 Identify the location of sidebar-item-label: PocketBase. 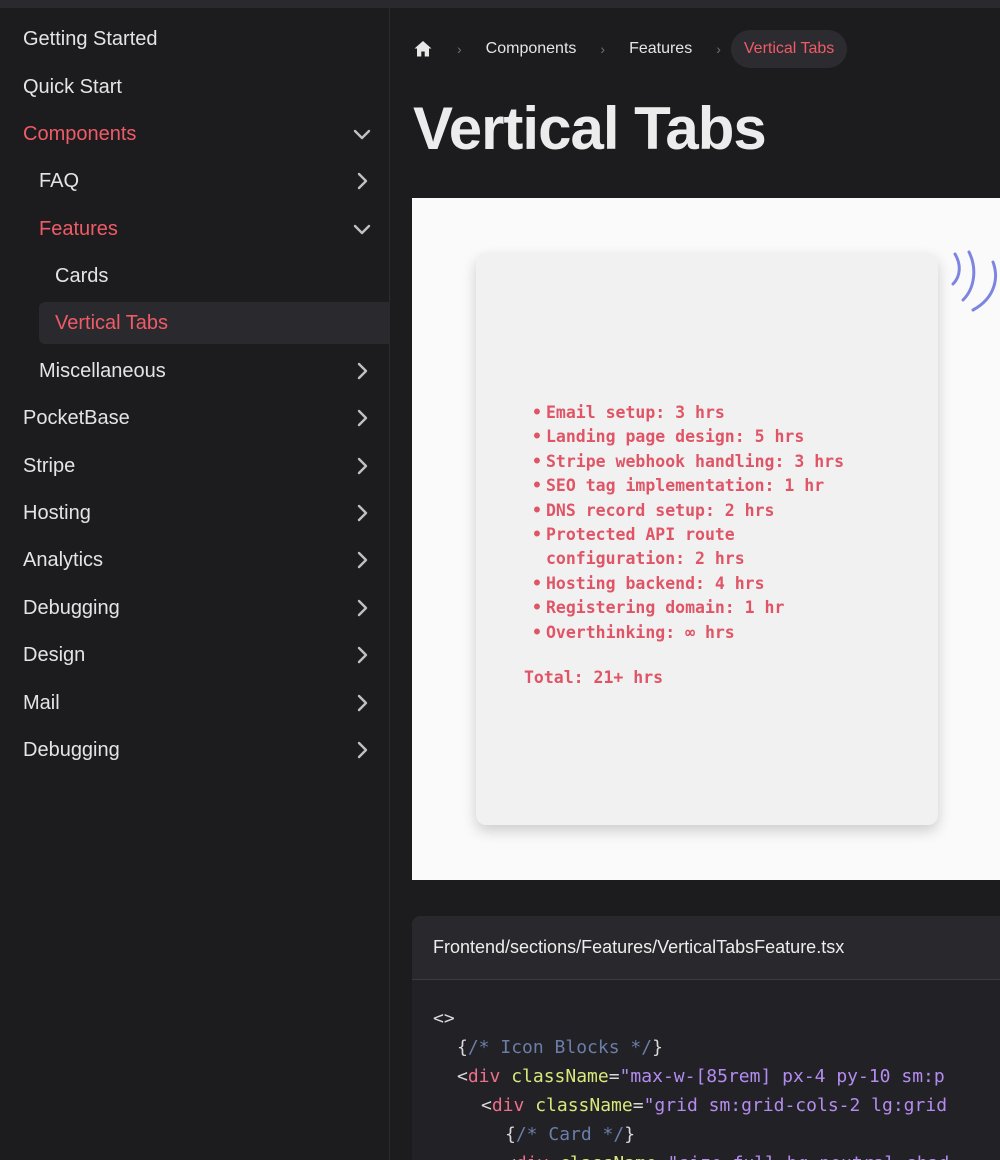
(76, 417).